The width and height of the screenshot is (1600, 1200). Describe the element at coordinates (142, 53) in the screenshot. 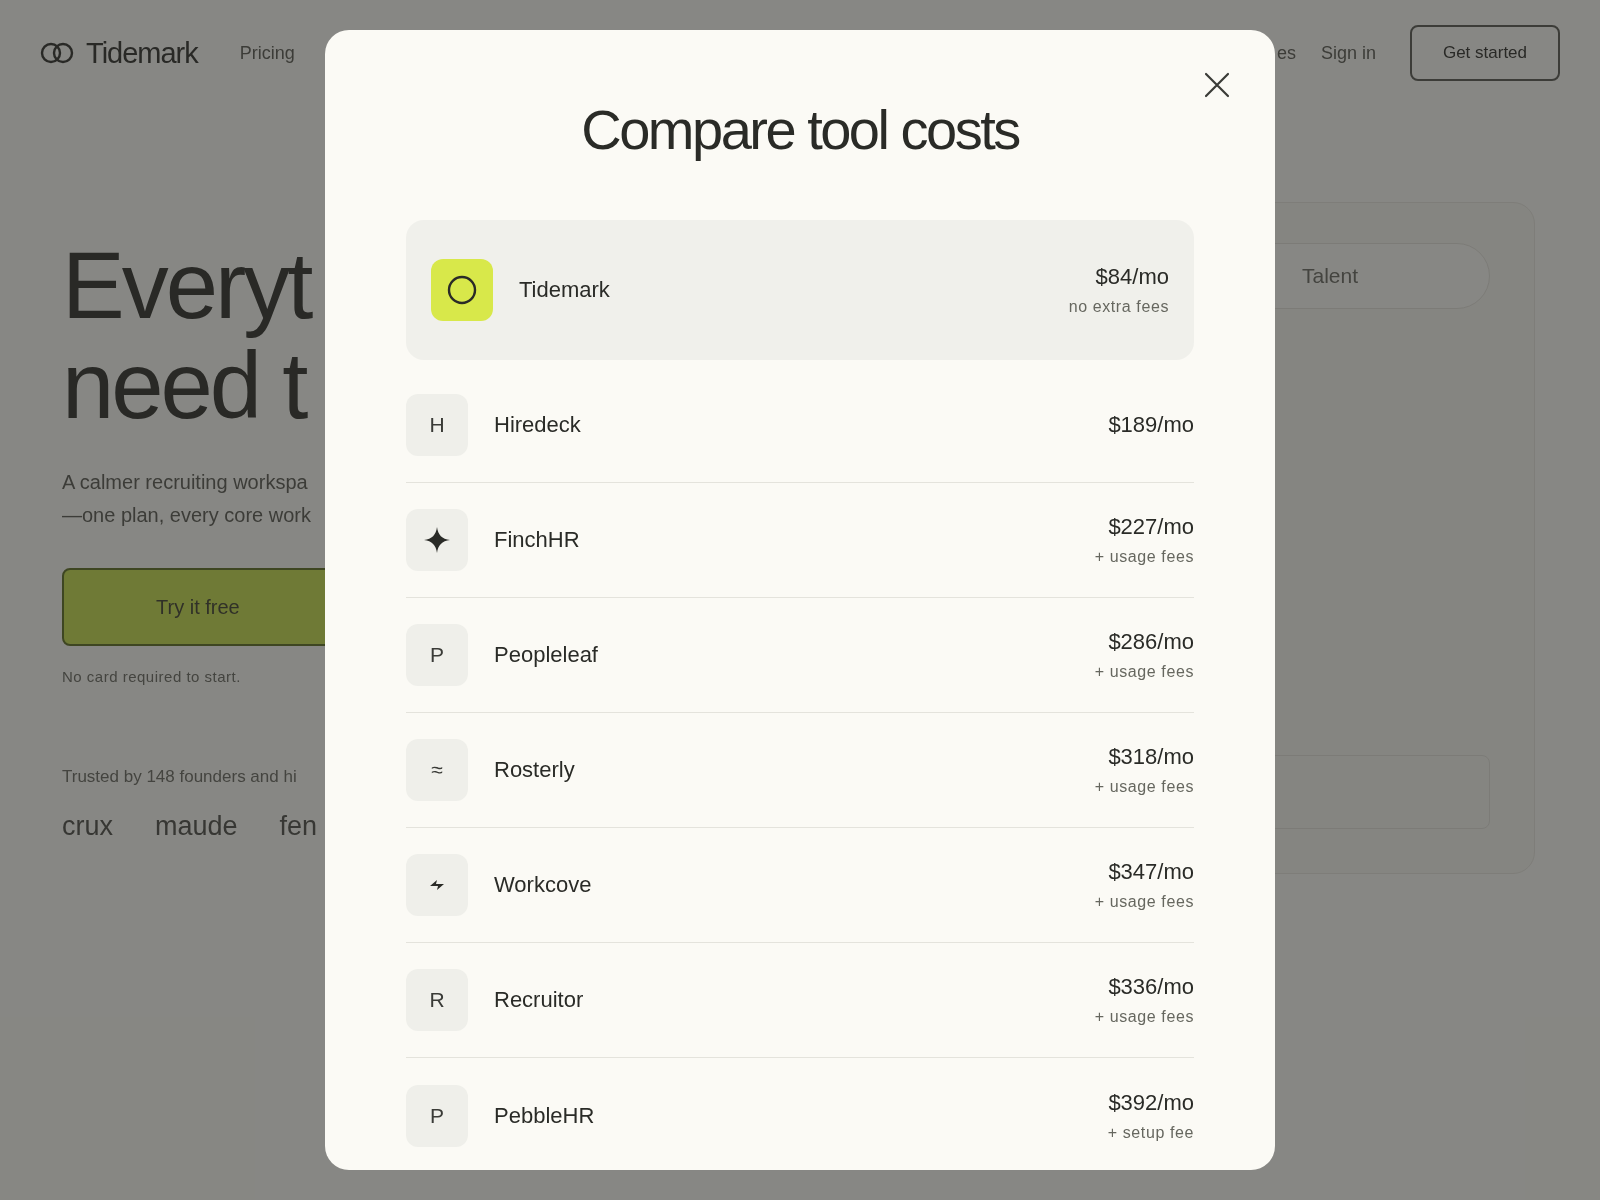

I see `brand-name: Tidemark` at that location.